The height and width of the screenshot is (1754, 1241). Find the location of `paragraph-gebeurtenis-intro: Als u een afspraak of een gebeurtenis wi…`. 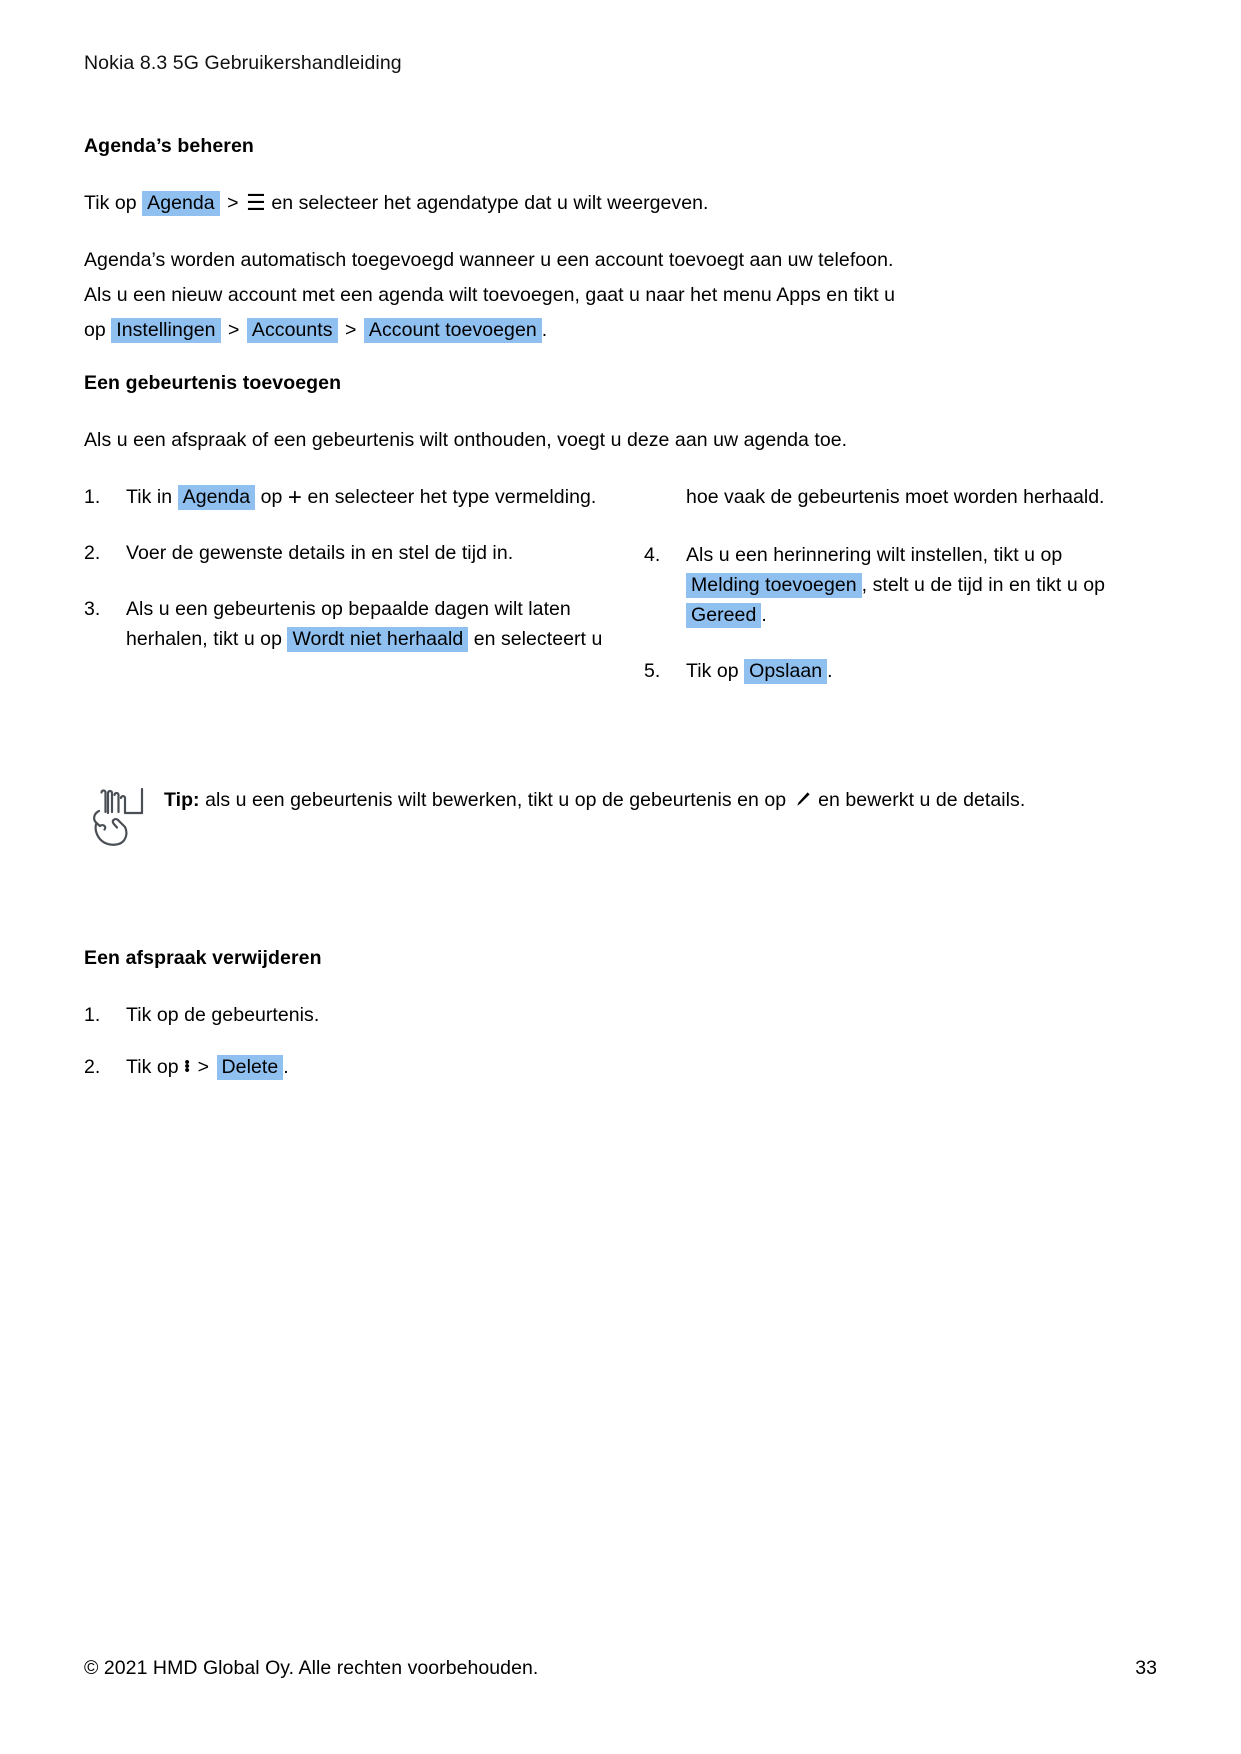

paragraph-gebeurtenis-intro: Als u een afspraak of een gebeurtenis wi… is located at coordinates (466, 440).